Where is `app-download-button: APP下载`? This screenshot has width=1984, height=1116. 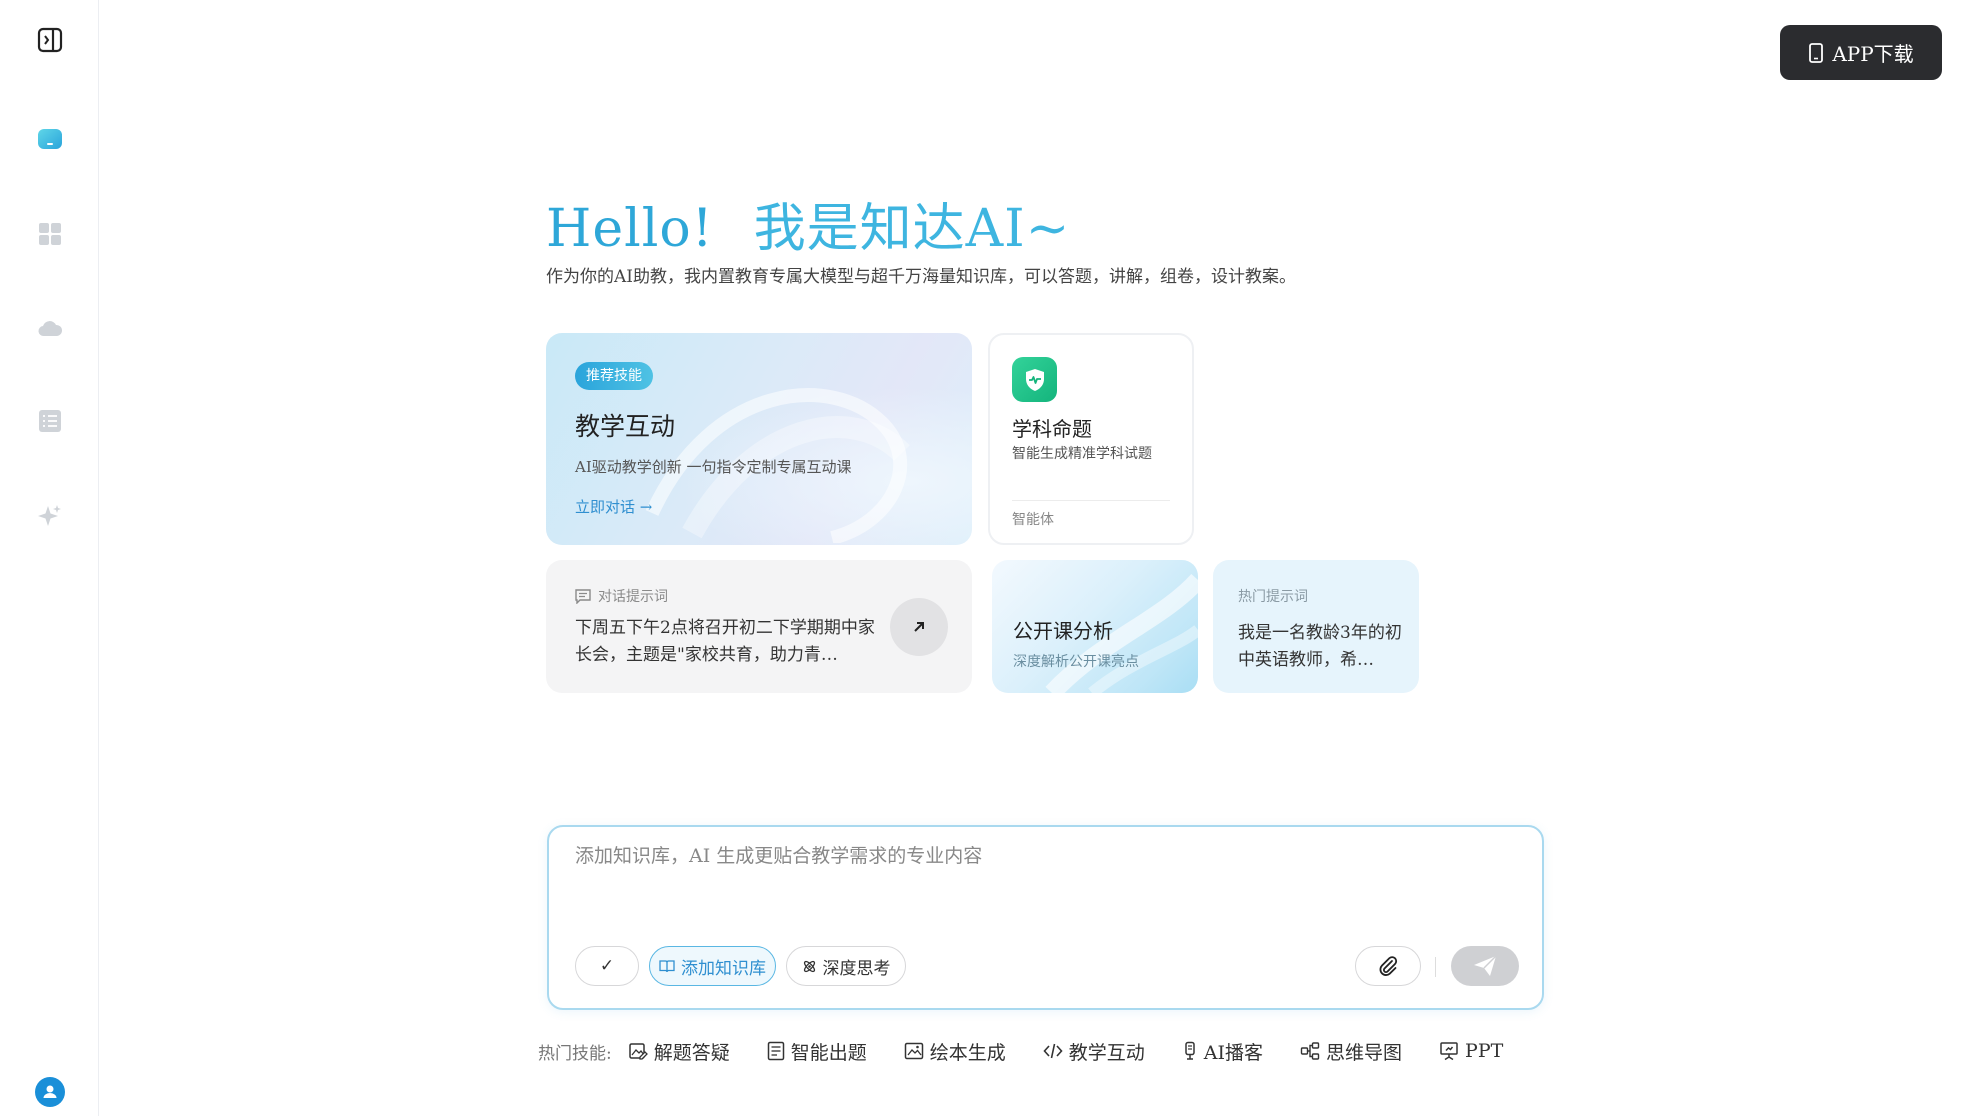
app-download-button: APP下载 is located at coordinates (1861, 52).